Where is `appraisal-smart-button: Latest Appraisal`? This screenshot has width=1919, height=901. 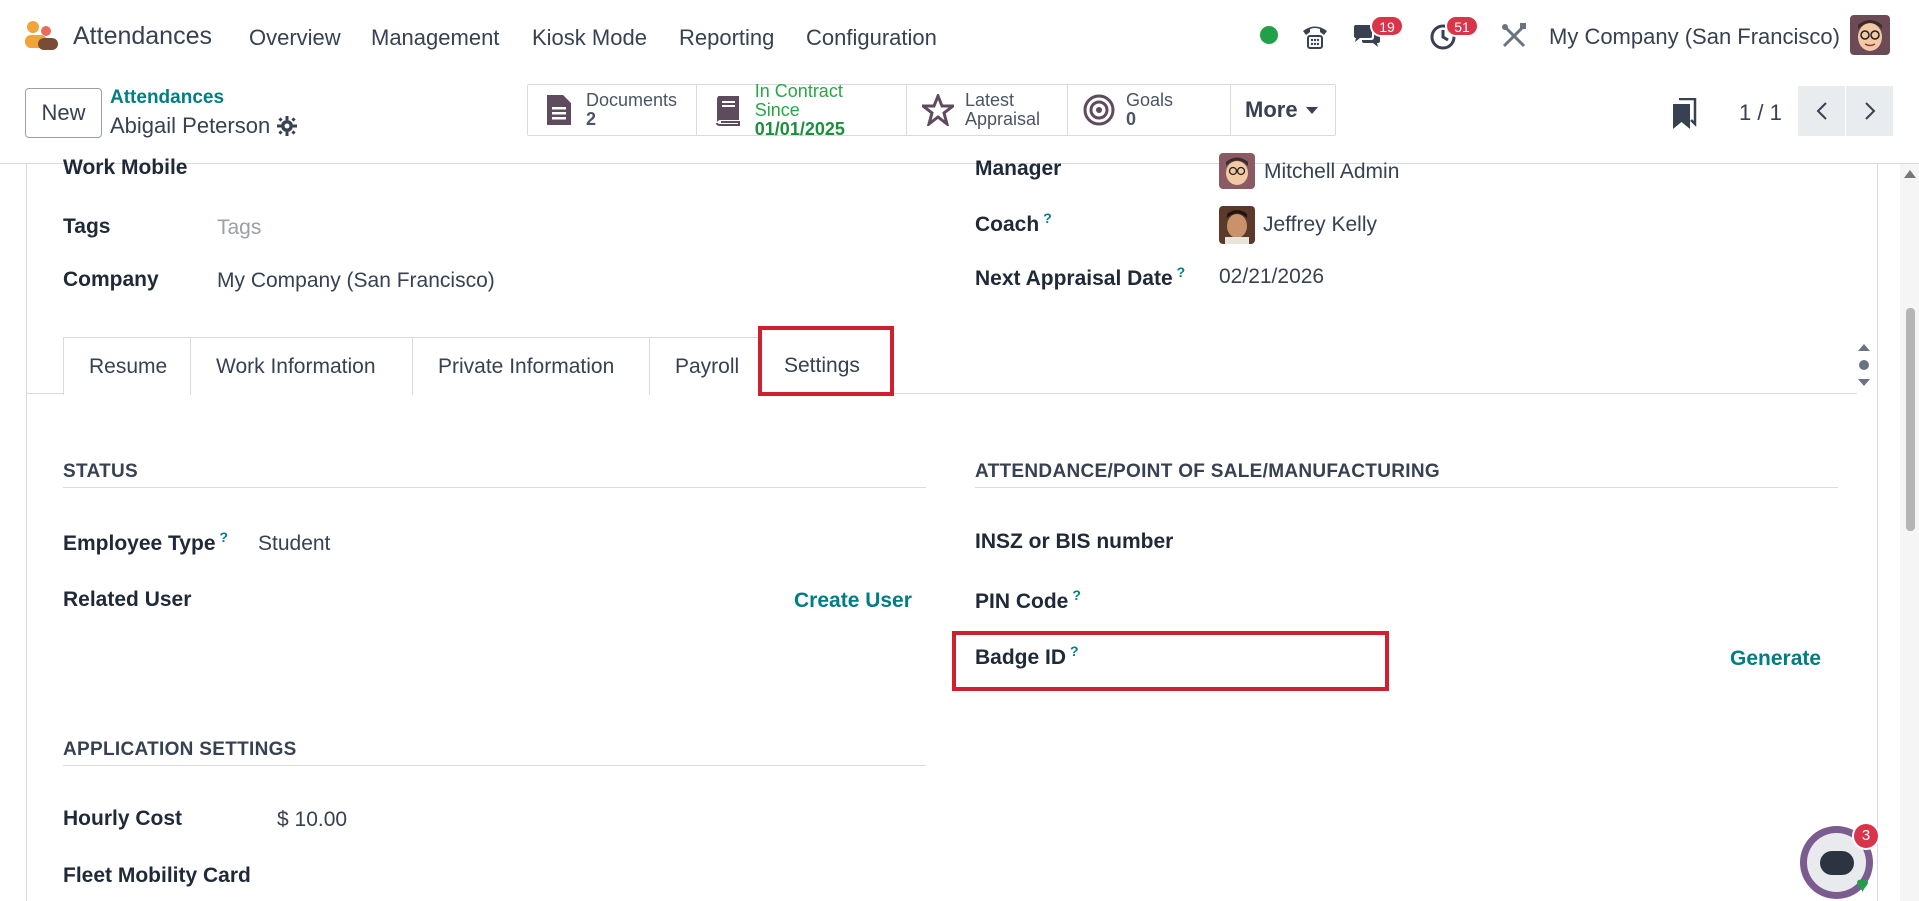 appraisal-smart-button: Latest Appraisal is located at coordinates (987, 110).